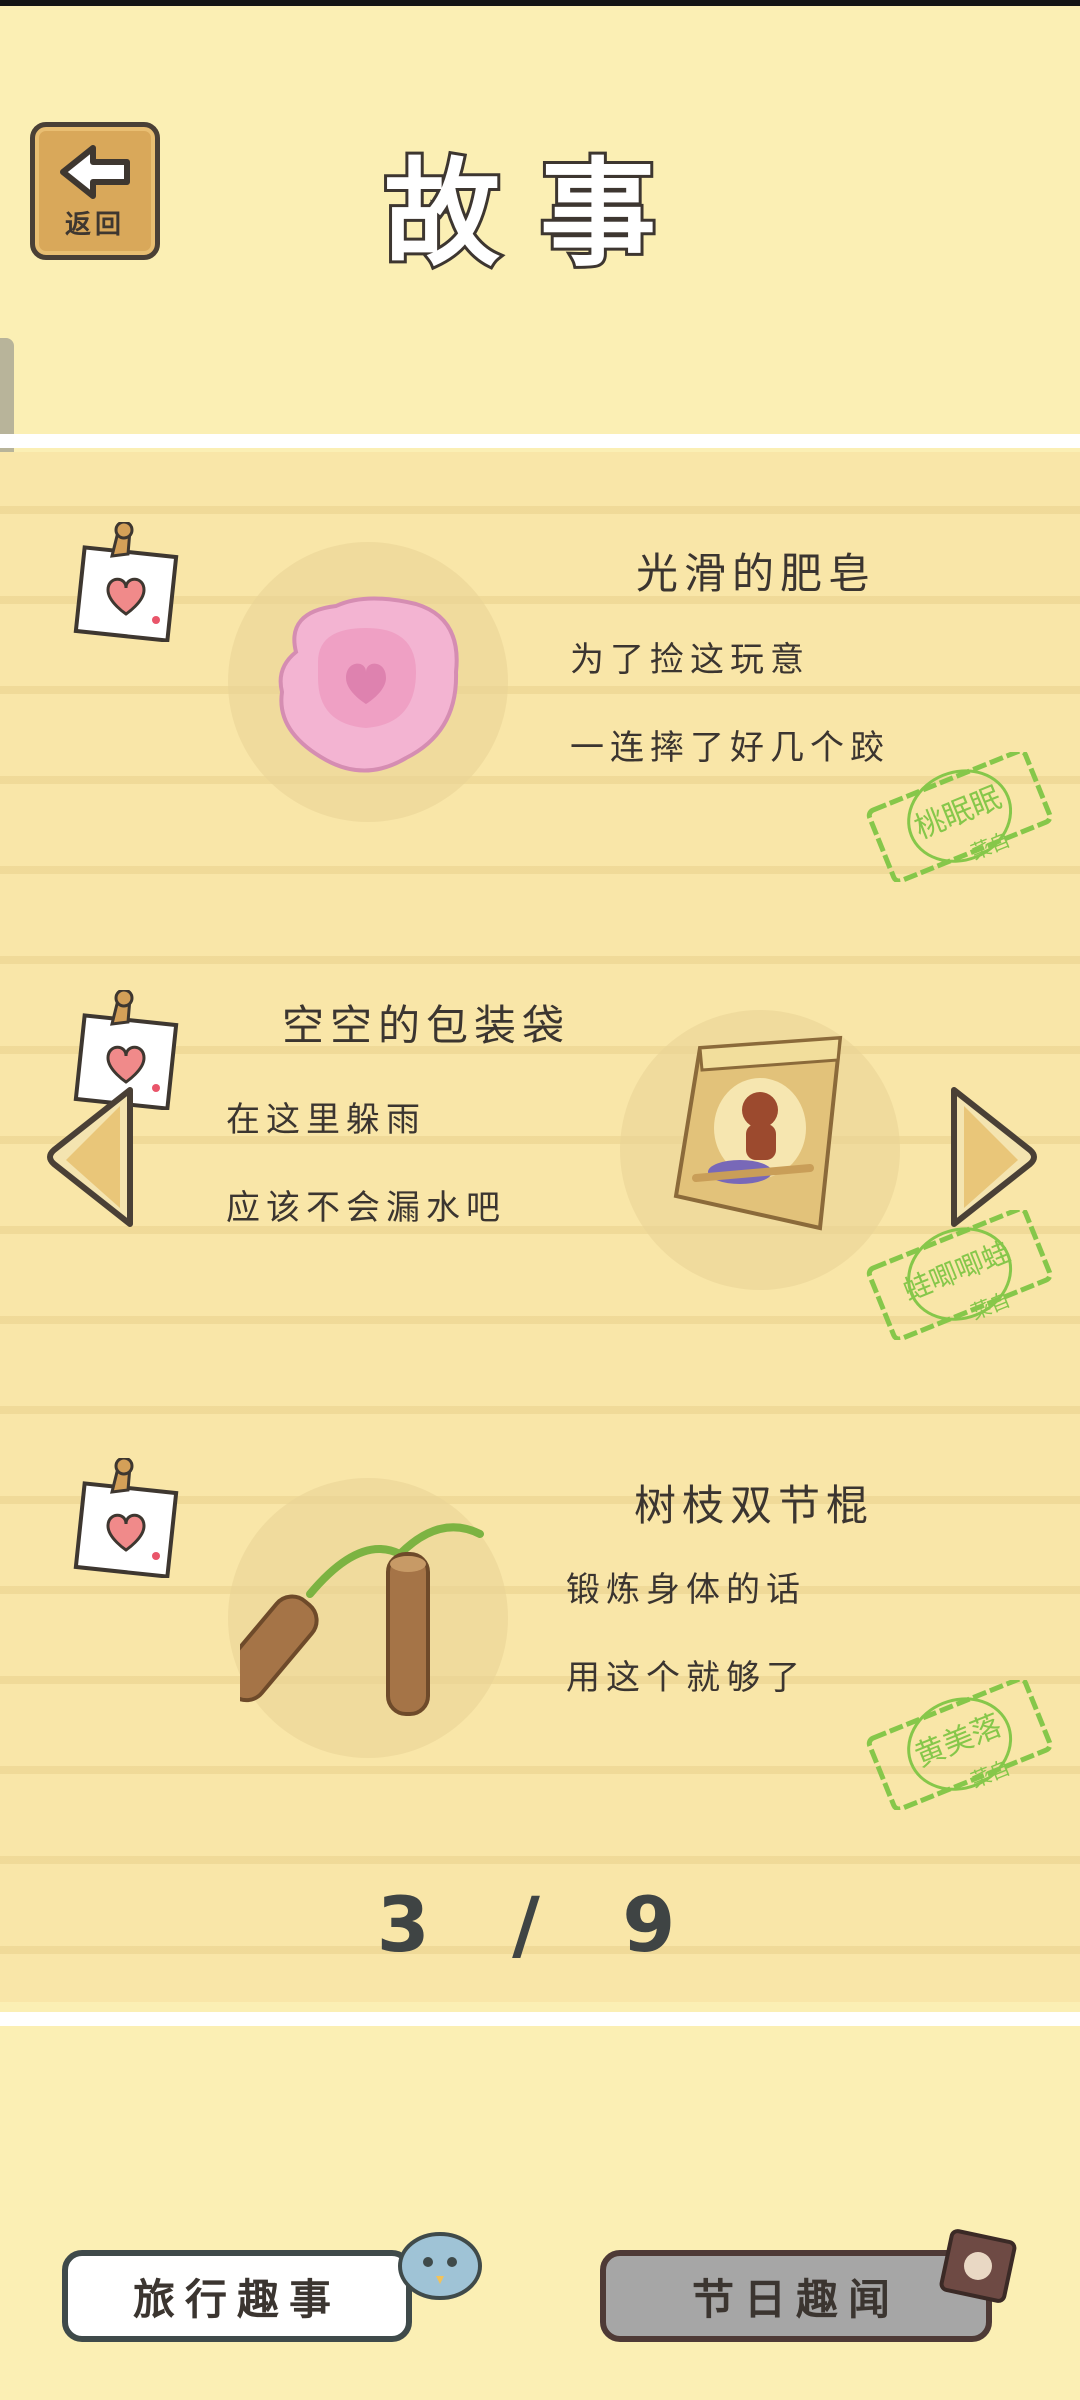 The width and height of the screenshot is (1080, 2400). What do you see at coordinates (754, 1505) in the screenshot?
I see `story-title: 树枝双节棍` at bounding box center [754, 1505].